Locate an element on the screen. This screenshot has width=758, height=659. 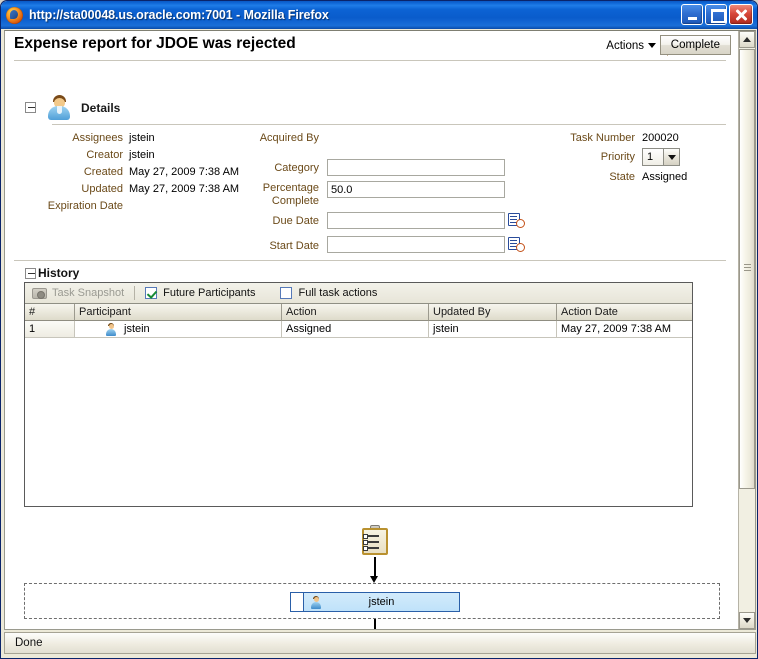
close-button is located at coordinates (741, 14).